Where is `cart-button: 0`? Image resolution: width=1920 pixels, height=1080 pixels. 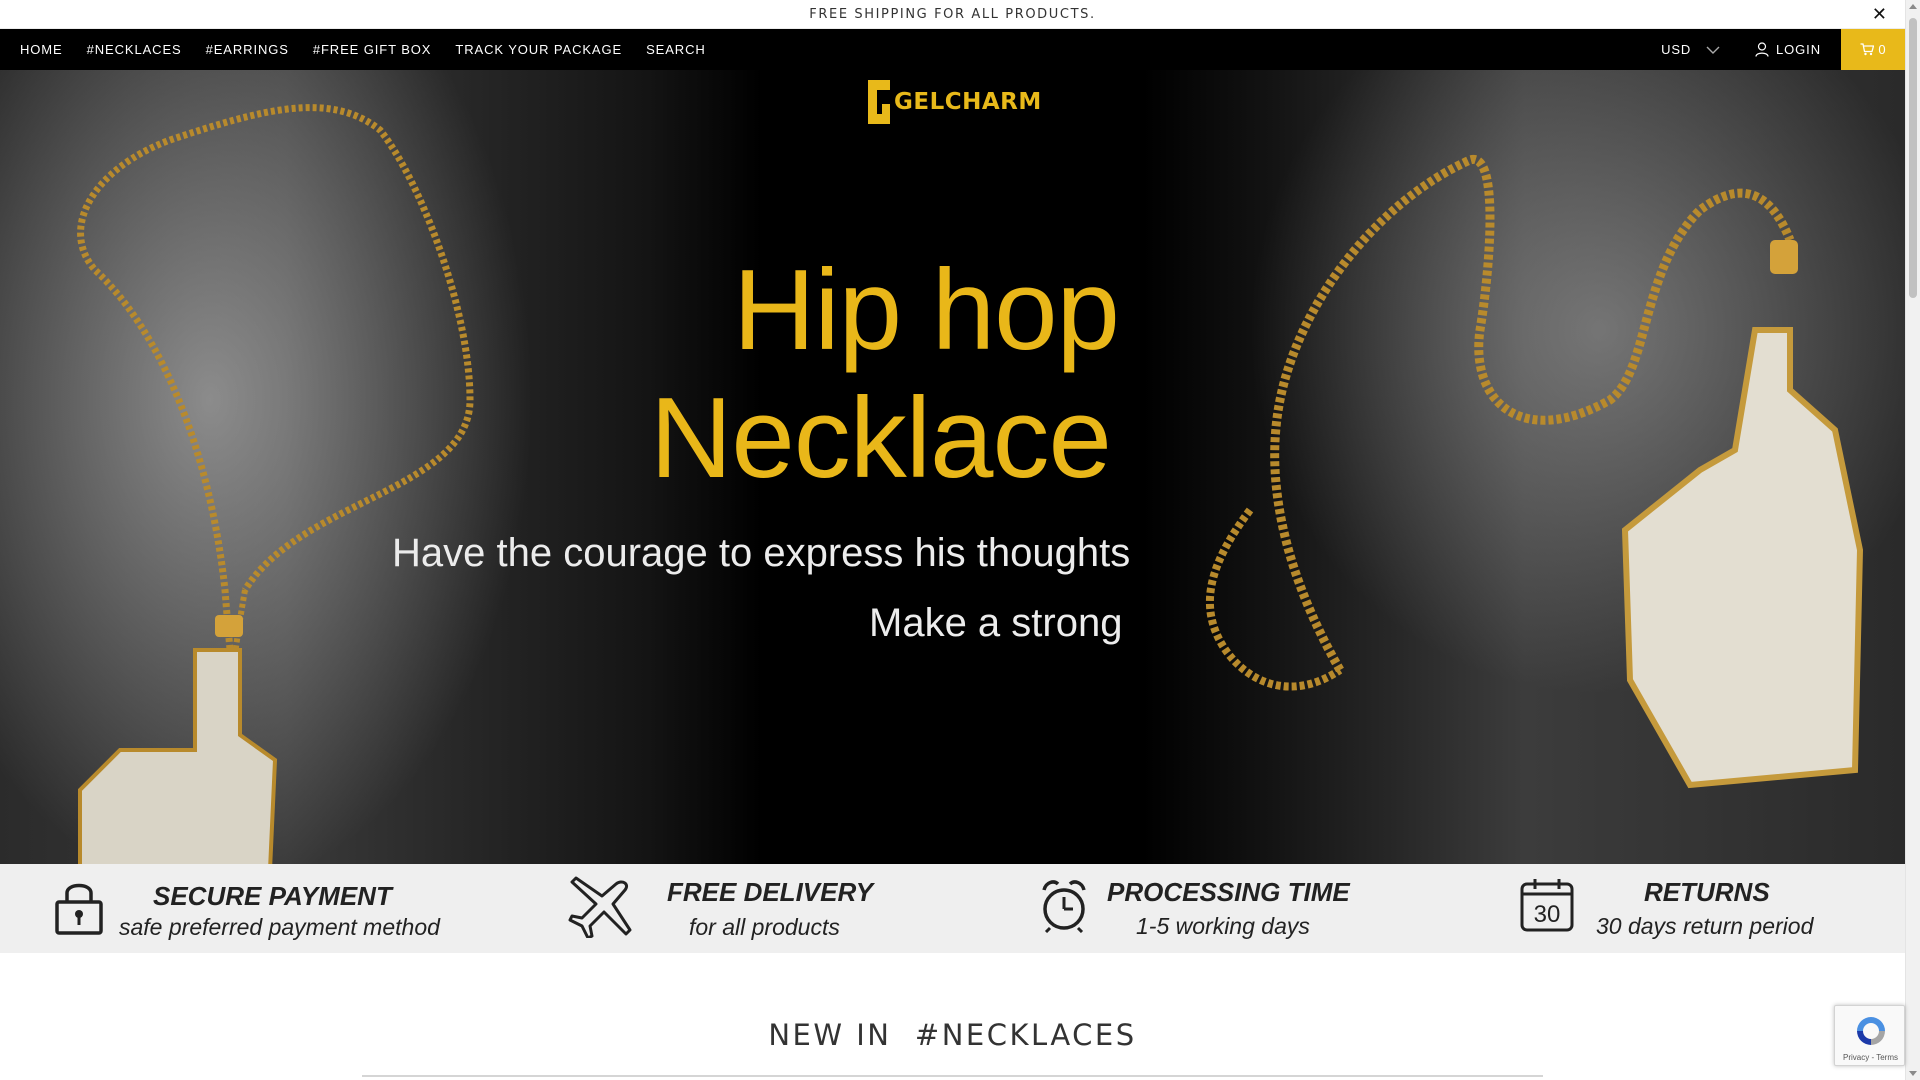 cart-button: 0 is located at coordinates (1873, 49).